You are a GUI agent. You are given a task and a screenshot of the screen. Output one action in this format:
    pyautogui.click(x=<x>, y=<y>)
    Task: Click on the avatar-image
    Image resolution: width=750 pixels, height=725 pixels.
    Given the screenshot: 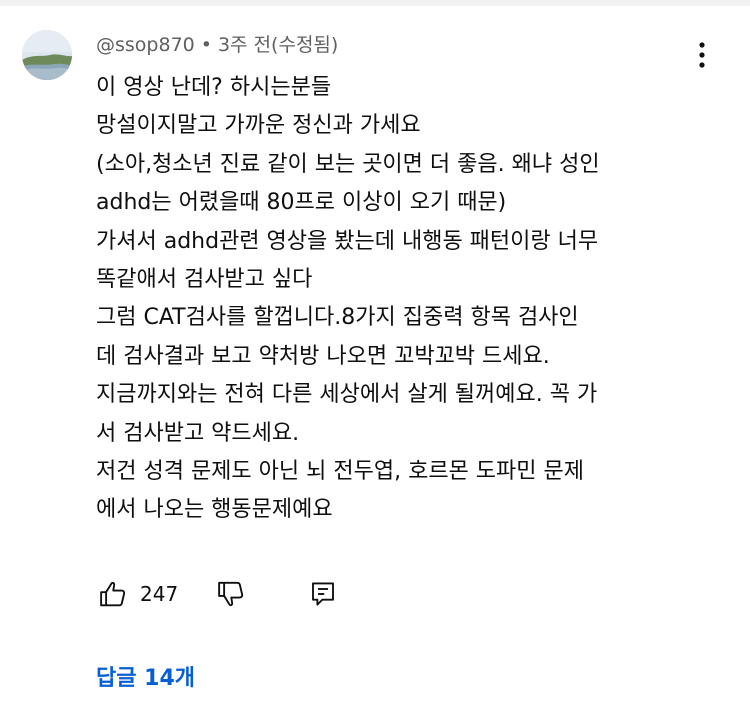 What is the action you would take?
    pyautogui.click(x=47, y=55)
    